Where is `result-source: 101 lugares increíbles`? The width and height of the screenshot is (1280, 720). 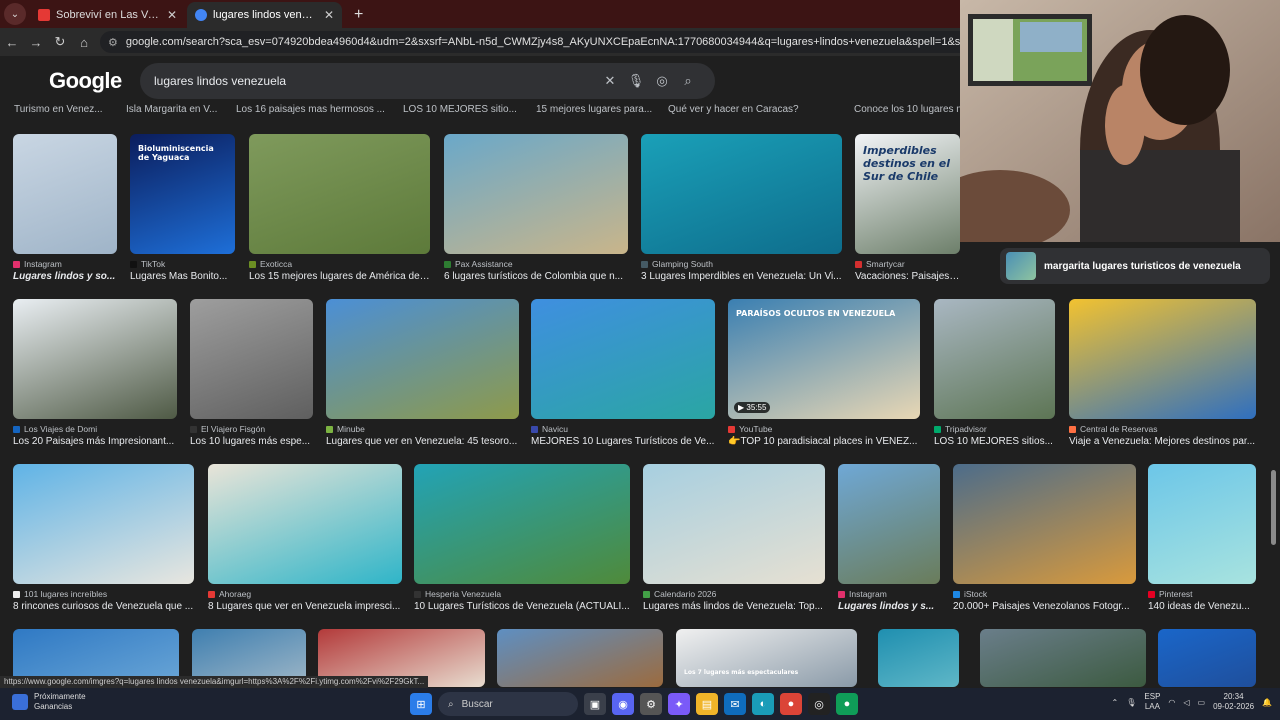
result-source: 101 lugares increíbles is located at coordinates (103, 594).